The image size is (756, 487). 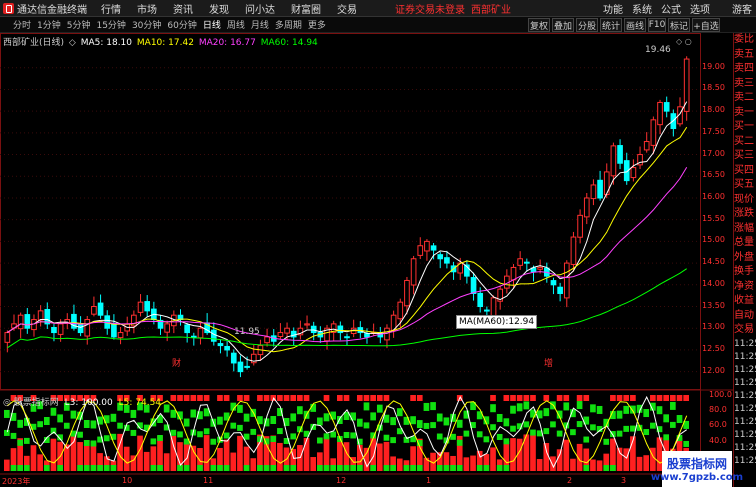 What do you see at coordinates (657, 25) in the screenshot?
I see `f10-button: F10` at bounding box center [657, 25].